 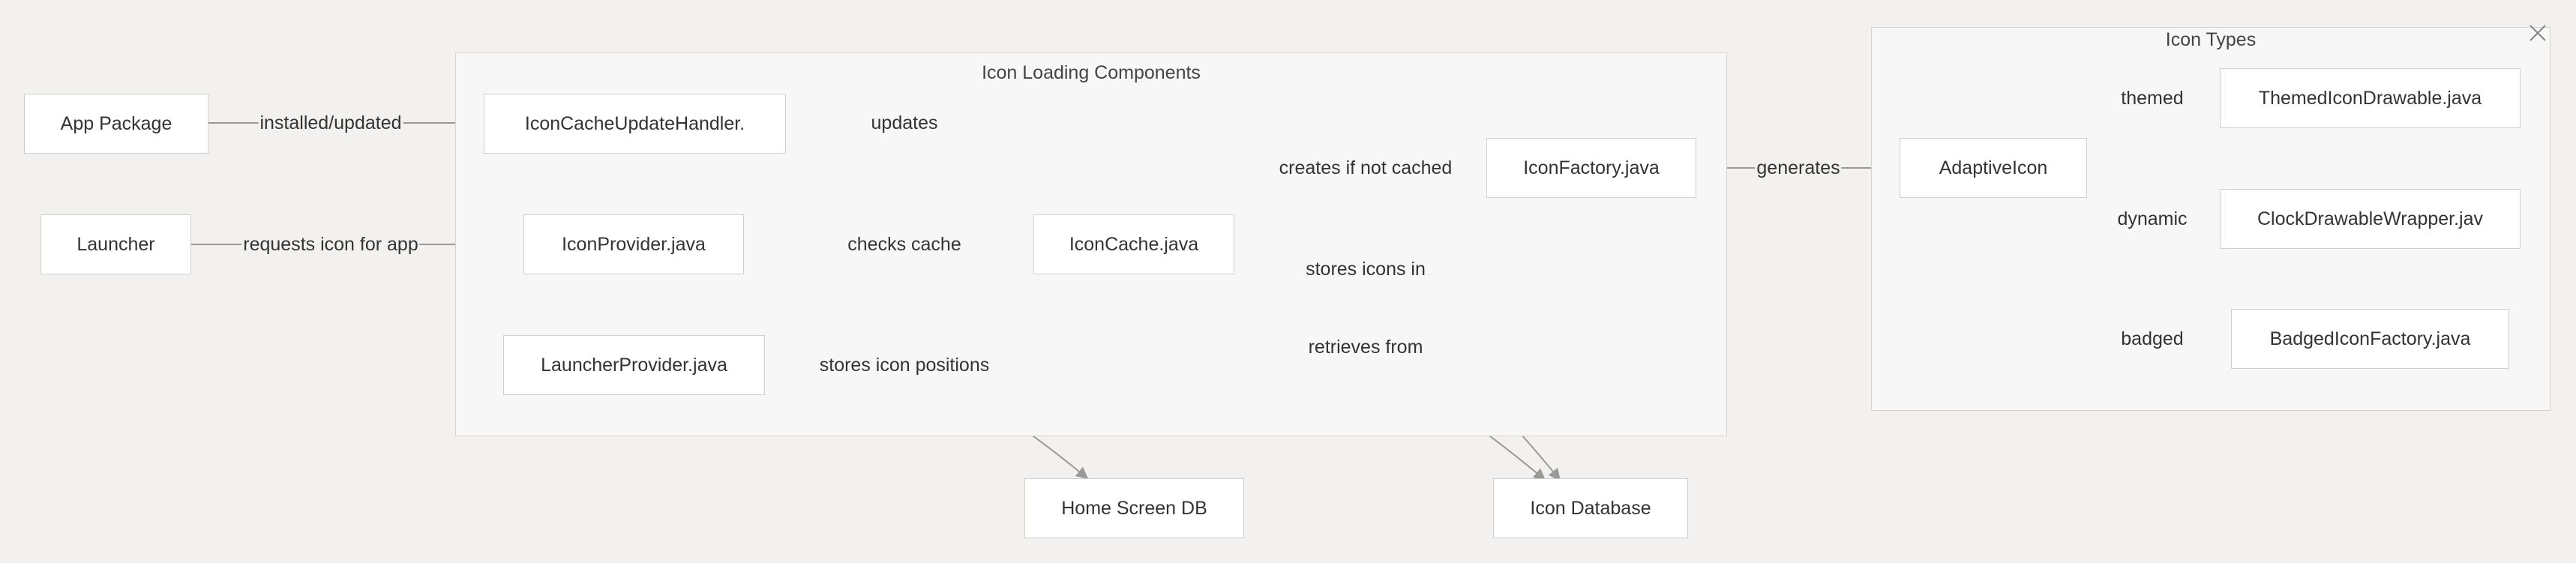 I want to click on node-icon-factory: IconFactory.java, so click(x=1591, y=168).